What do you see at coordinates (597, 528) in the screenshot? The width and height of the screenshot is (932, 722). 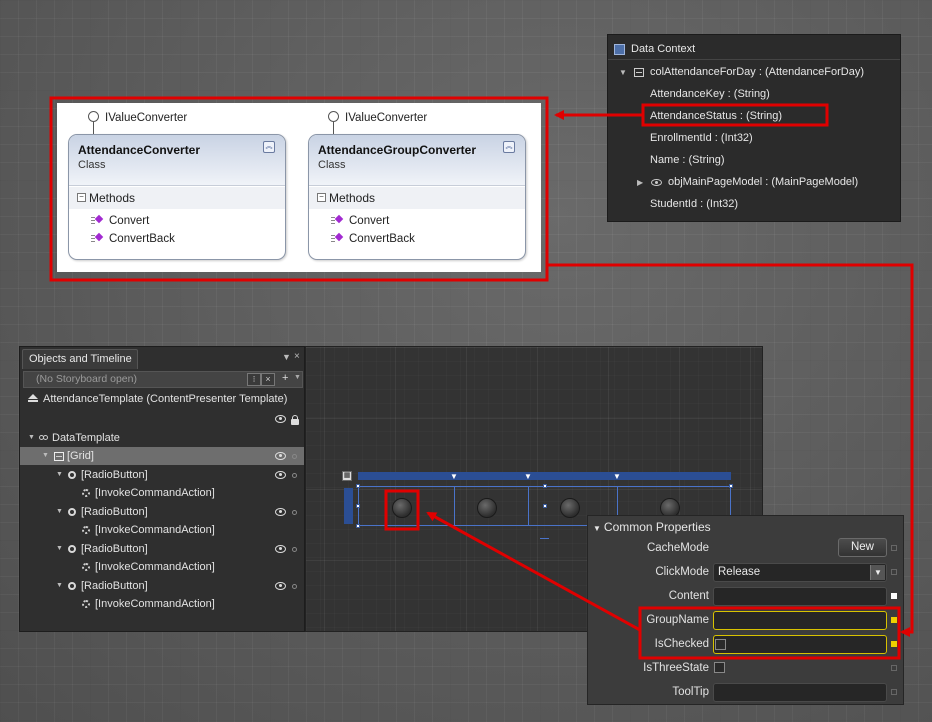 I see `collapse-arrow-icon: ▼` at bounding box center [597, 528].